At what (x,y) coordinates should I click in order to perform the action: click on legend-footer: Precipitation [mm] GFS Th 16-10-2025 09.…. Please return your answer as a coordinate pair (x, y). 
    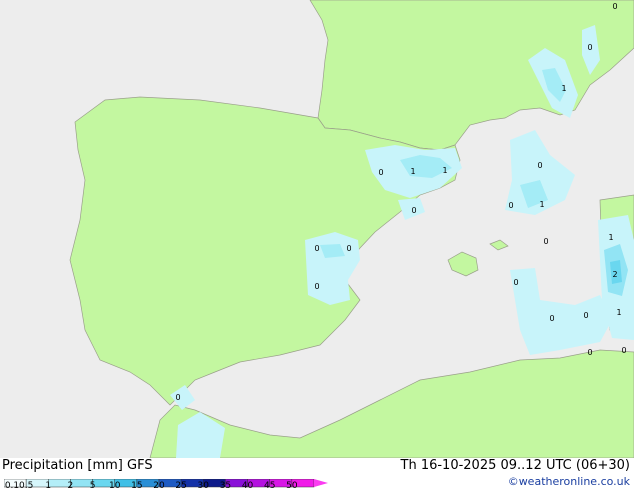
    Looking at the image, I should click on (317, 475).